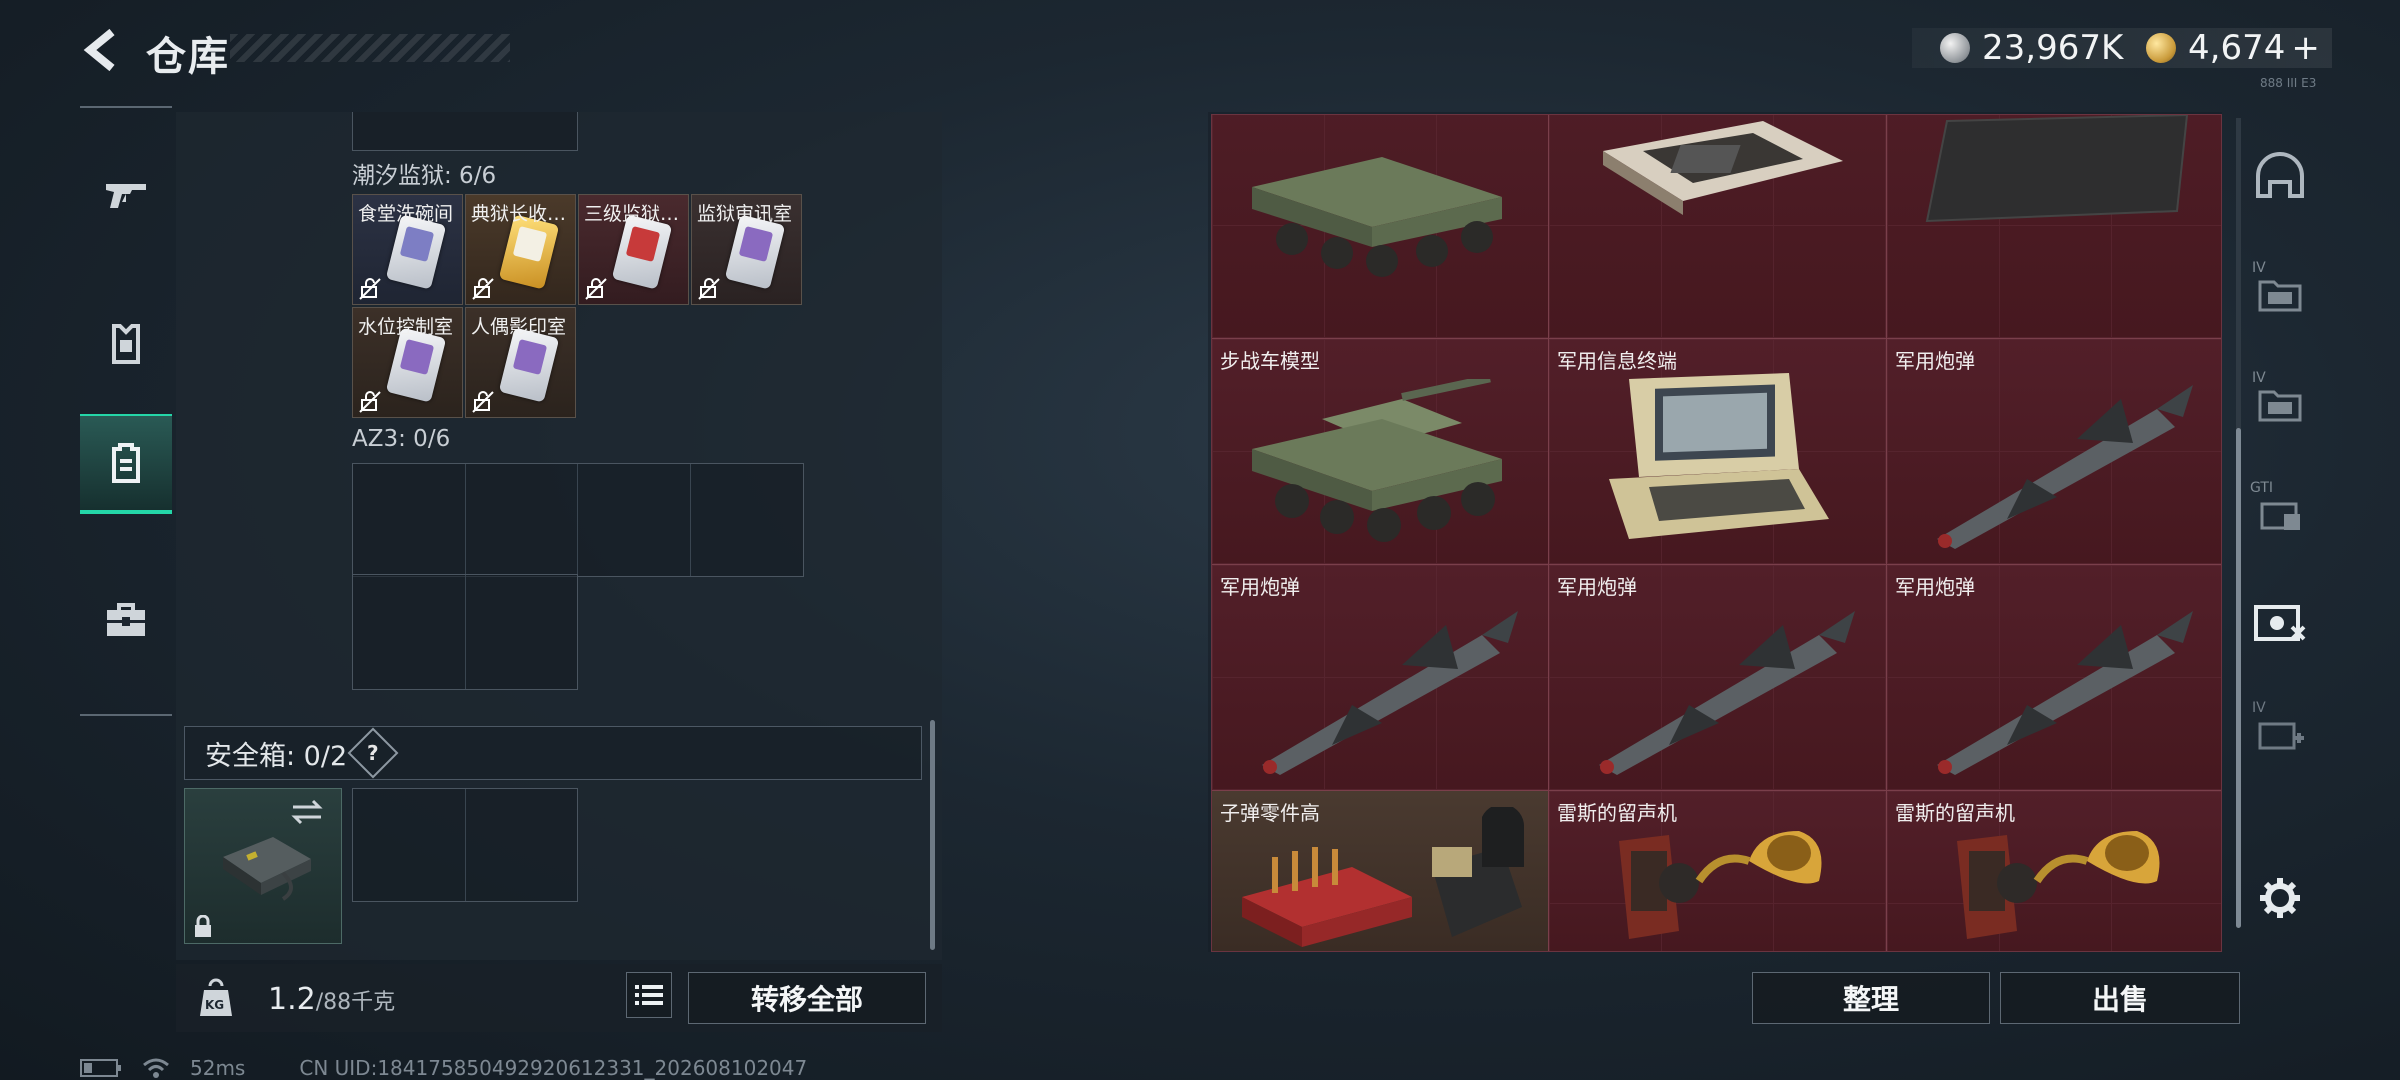 The width and height of the screenshot is (2400, 1080). What do you see at coordinates (2288, 83) in the screenshot?
I see `version-text: 888 III E3` at bounding box center [2288, 83].